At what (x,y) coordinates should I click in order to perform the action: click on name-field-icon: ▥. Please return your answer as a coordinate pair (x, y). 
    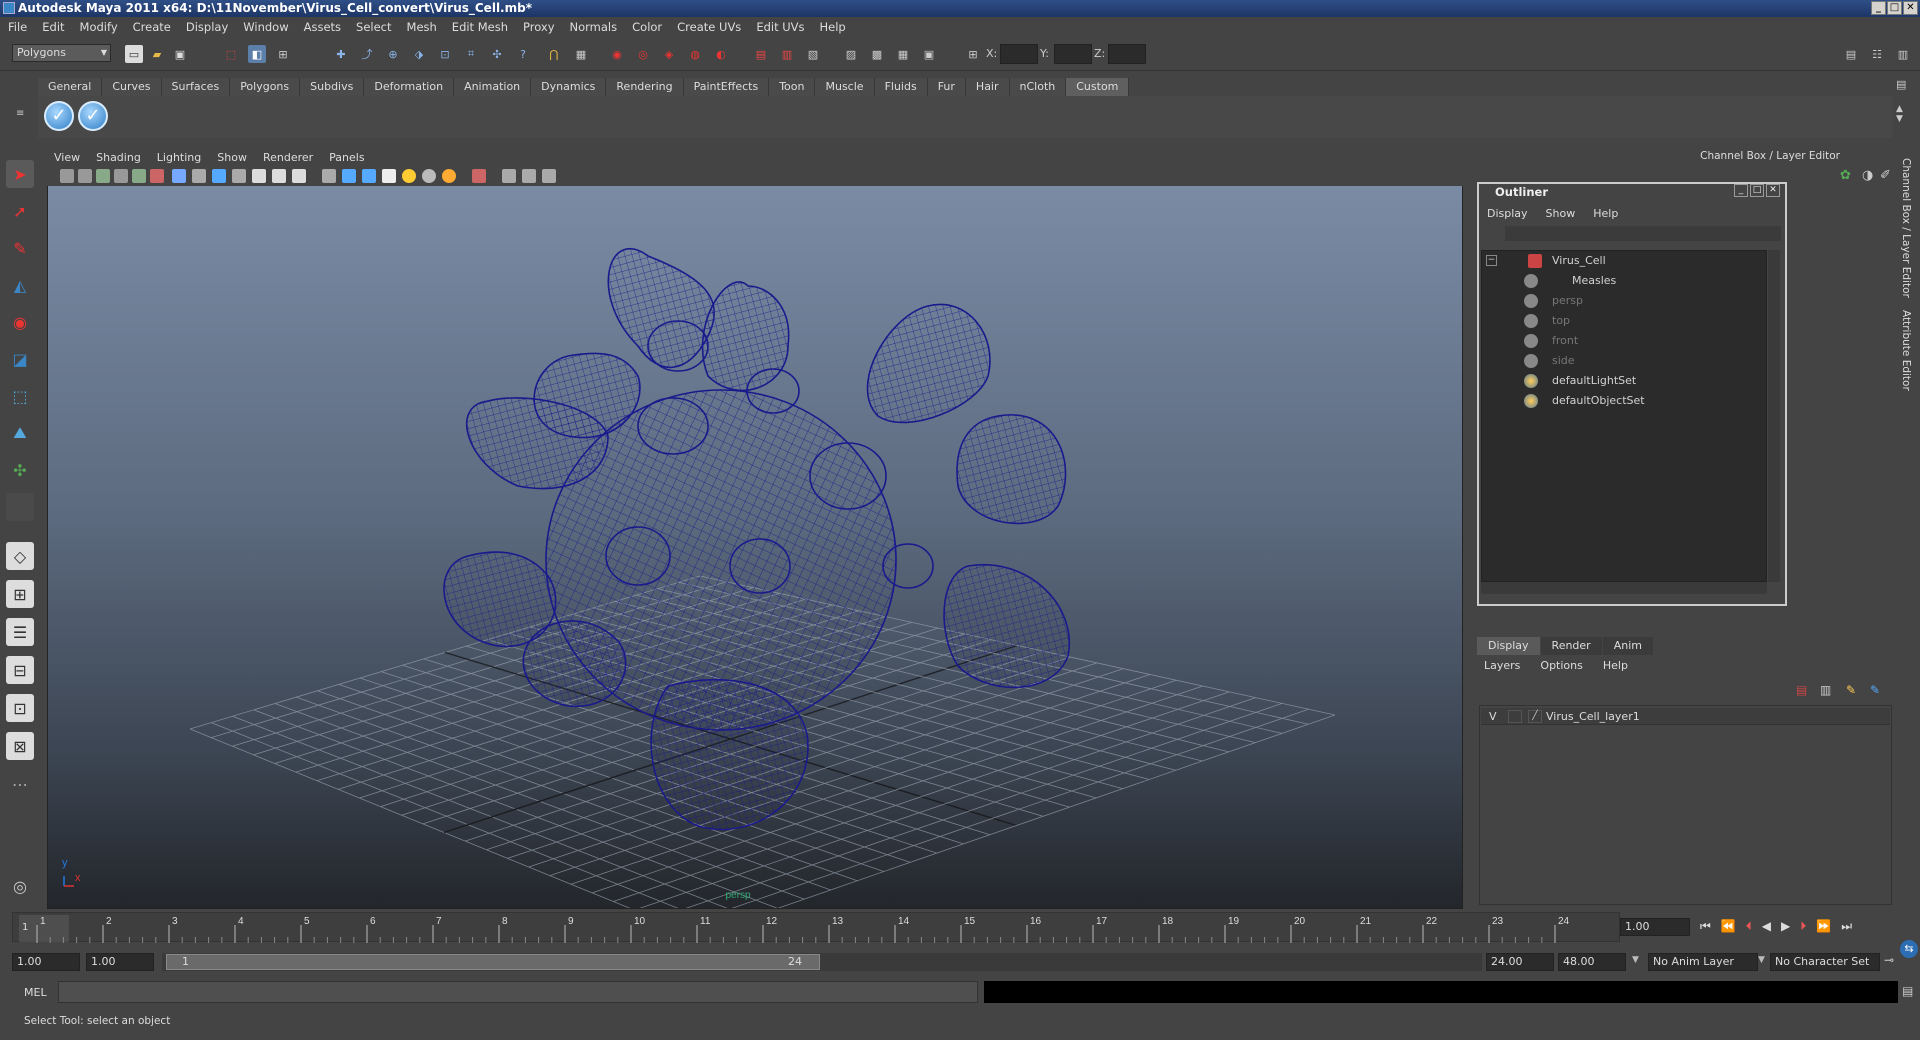
    Looking at the image, I should click on (787, 54).